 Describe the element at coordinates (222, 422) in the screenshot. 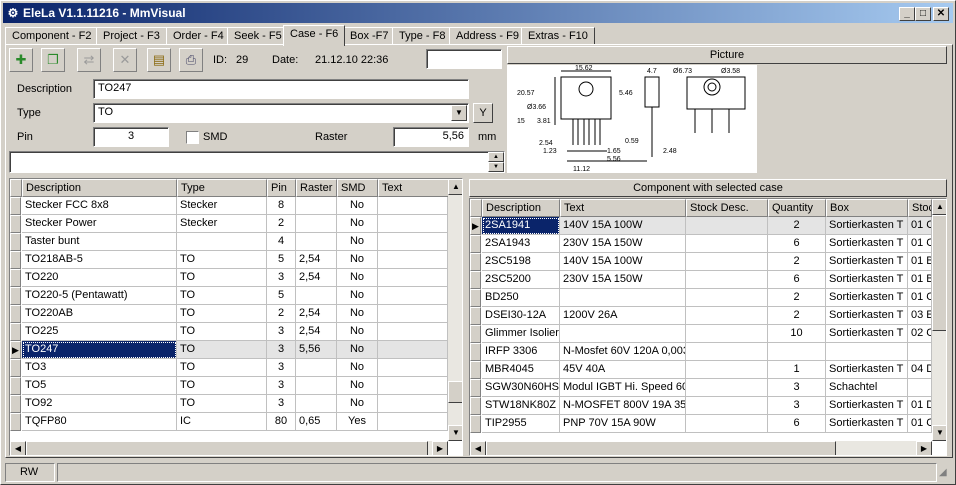

I see `case_table-cell-type: IC` at that location.